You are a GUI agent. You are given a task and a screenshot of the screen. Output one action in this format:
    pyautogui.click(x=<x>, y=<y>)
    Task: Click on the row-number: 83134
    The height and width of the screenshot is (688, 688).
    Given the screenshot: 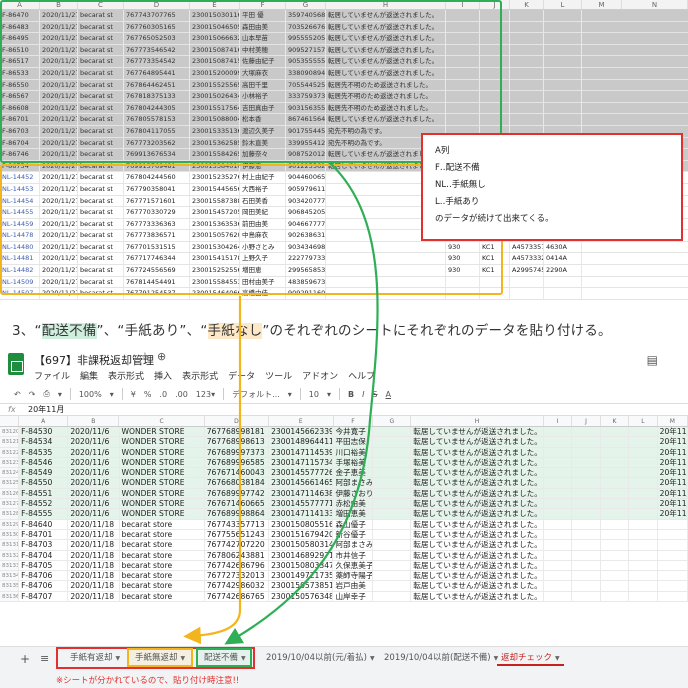 What is the action you would take?
    pyautogui.click(x=10, y=576)
    